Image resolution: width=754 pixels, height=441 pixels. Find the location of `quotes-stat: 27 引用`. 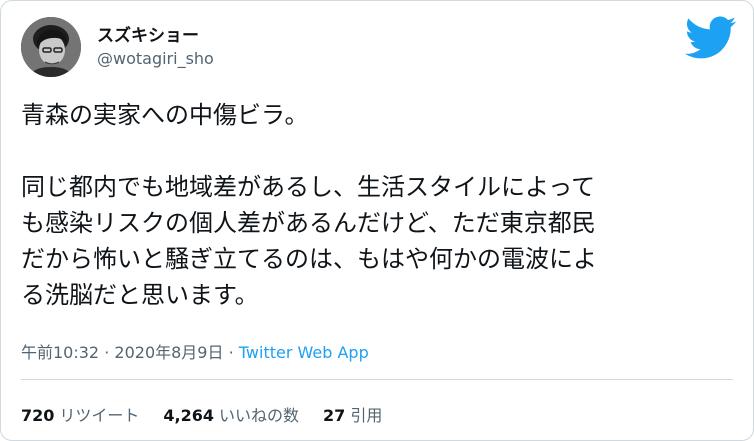

quotes-stat: 27 引用 is located at coordinates (352, 414).